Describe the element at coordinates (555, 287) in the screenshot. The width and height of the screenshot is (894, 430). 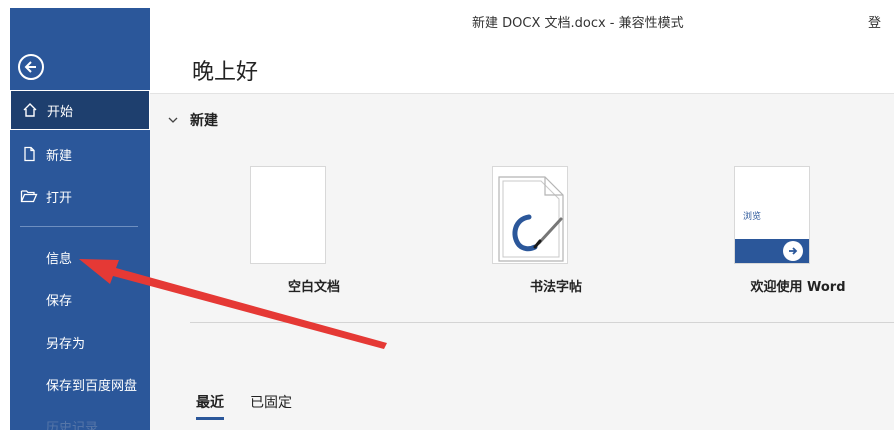
I see `template-label: 书法字帖` at that location.